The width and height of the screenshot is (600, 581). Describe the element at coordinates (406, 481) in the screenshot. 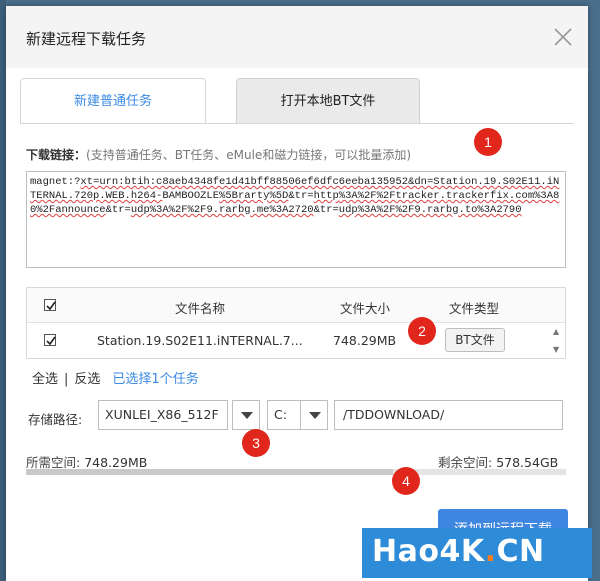

I see `annotation-marker-4: 4` at that location.